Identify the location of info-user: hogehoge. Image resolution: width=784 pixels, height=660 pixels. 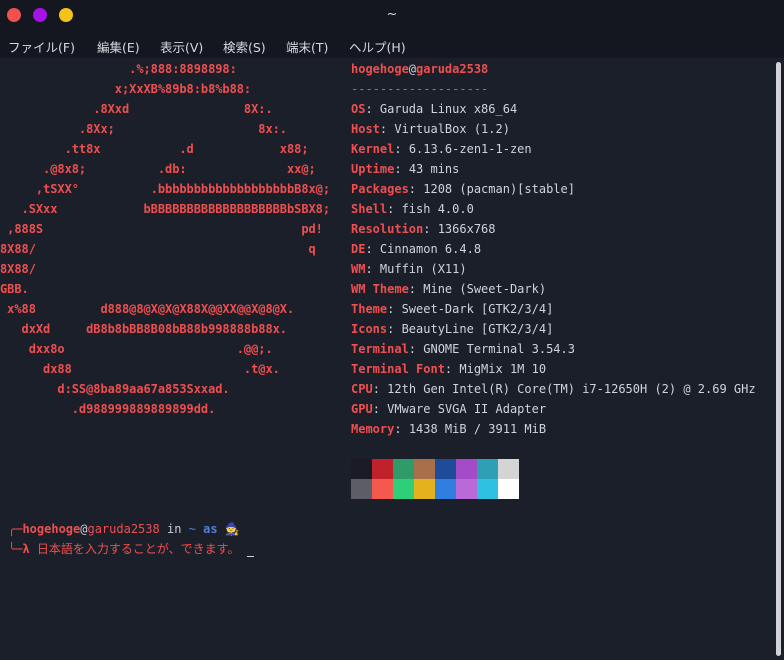
(380, 69).